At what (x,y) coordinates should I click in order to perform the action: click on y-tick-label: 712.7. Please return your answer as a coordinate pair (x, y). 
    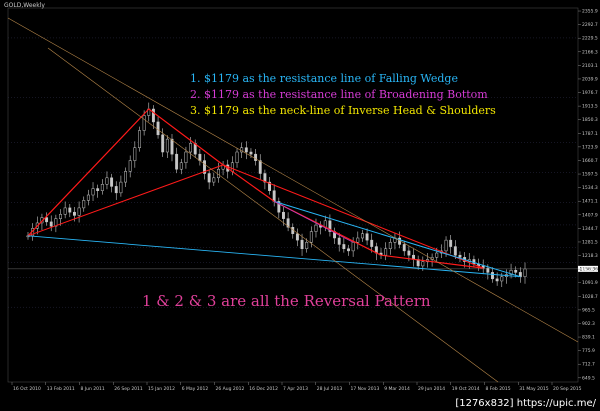
    Looking at the image, I should click on (588, 365).